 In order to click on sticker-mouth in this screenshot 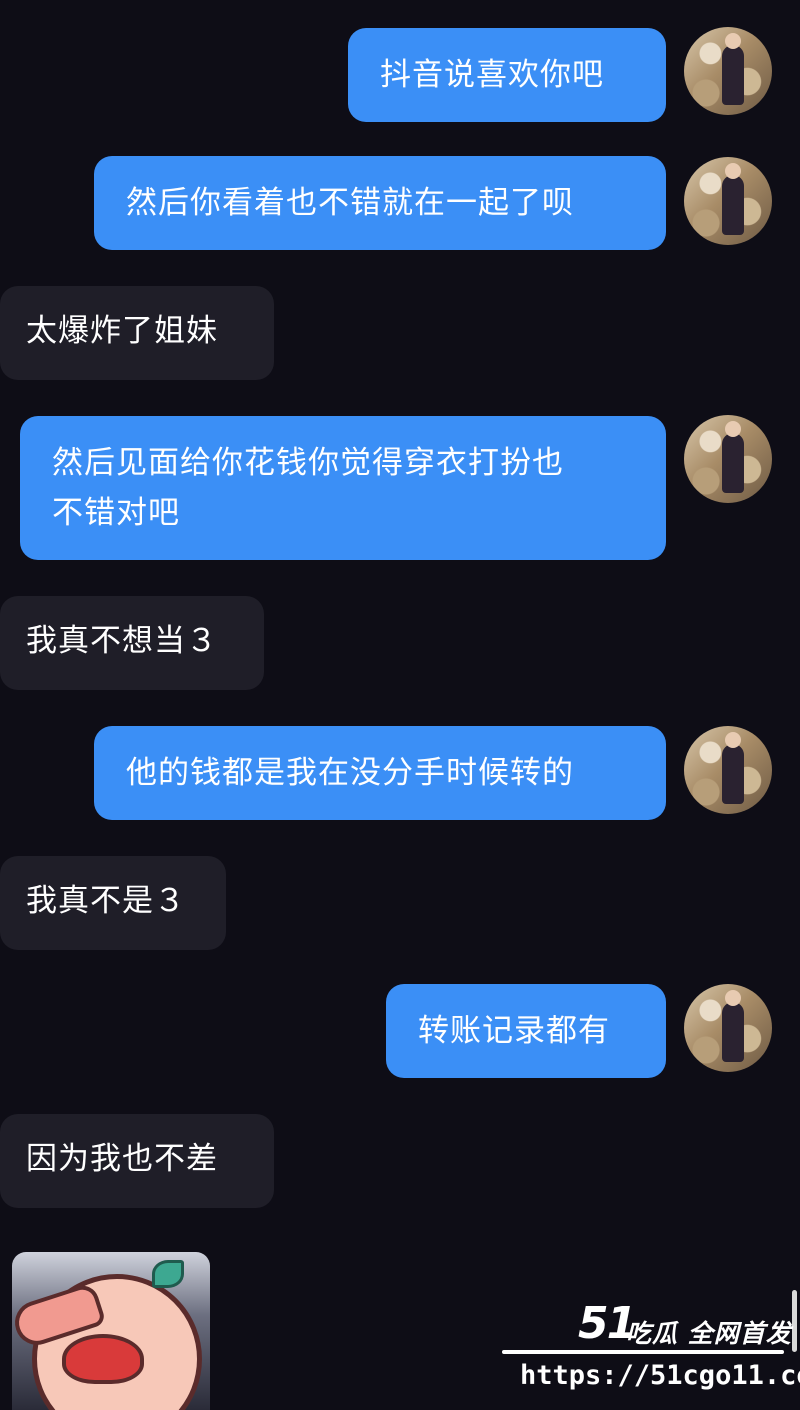, I will do `click(103, 1359)`.